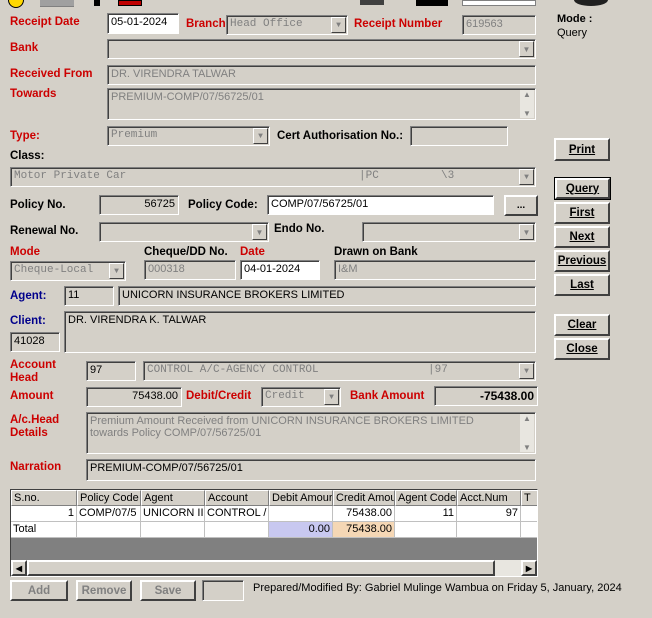 The height and width of the screenshot is (618, 652). I want to click on close-button: Close, so click(582, 349).